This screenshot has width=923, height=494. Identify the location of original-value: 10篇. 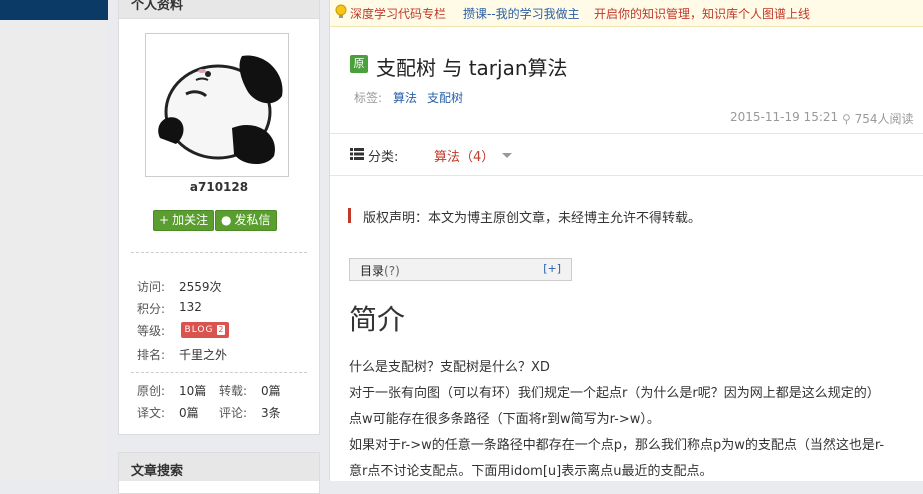
(193, 391).